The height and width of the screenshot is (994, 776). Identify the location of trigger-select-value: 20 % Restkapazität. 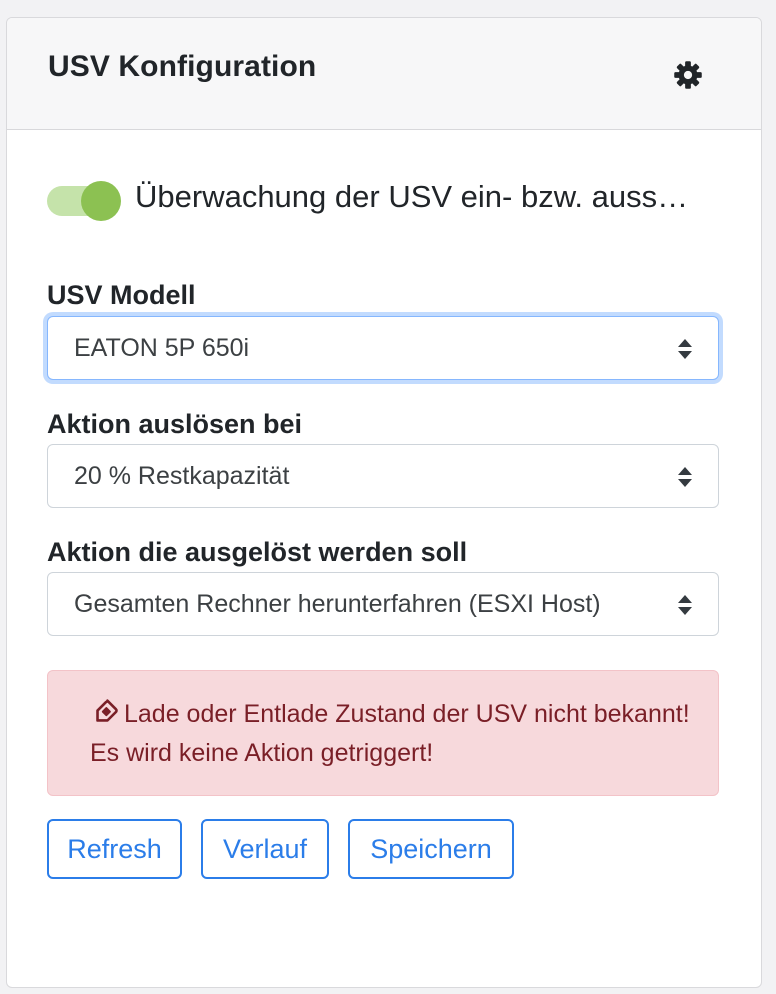
(182, 476).